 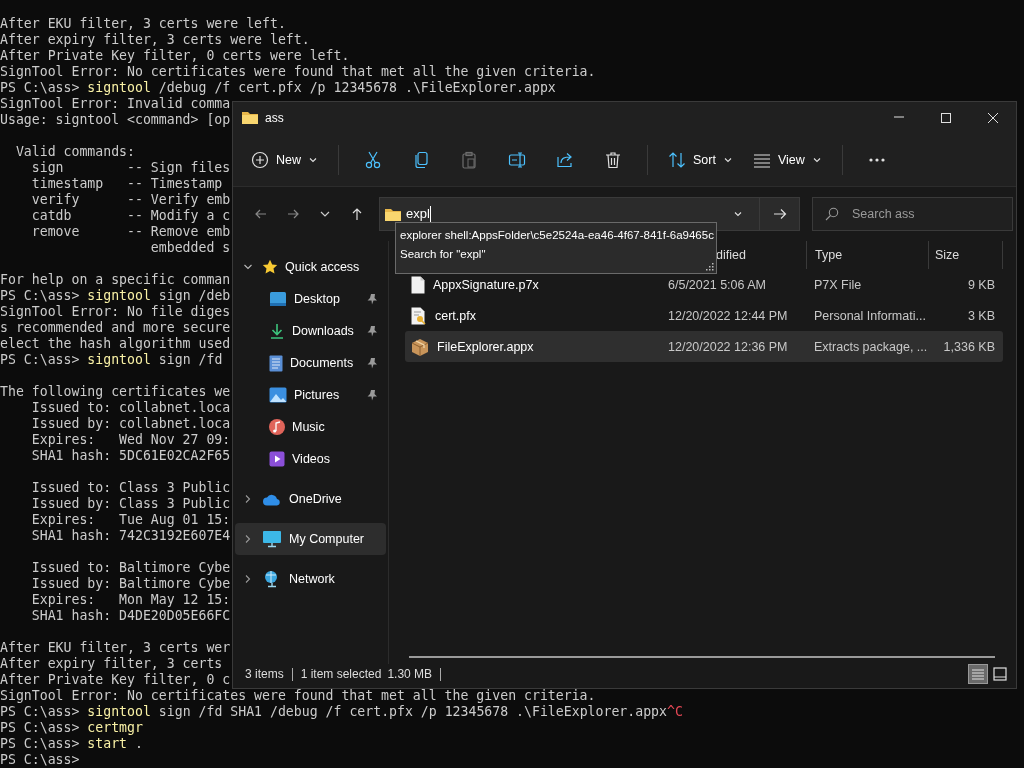 What do you see at coordinates (310, 331) in the screenshot?
I see `sidebar-item: Downloads` at bounding box center [310, 331].